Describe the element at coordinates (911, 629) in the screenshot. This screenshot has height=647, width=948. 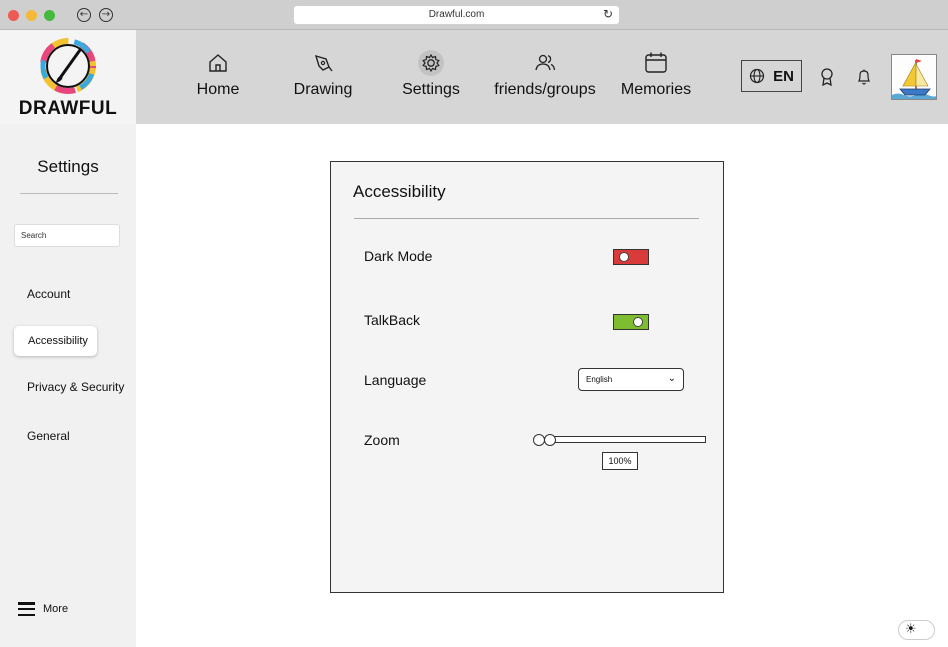
I see `sun-icon: ☀` at that location.